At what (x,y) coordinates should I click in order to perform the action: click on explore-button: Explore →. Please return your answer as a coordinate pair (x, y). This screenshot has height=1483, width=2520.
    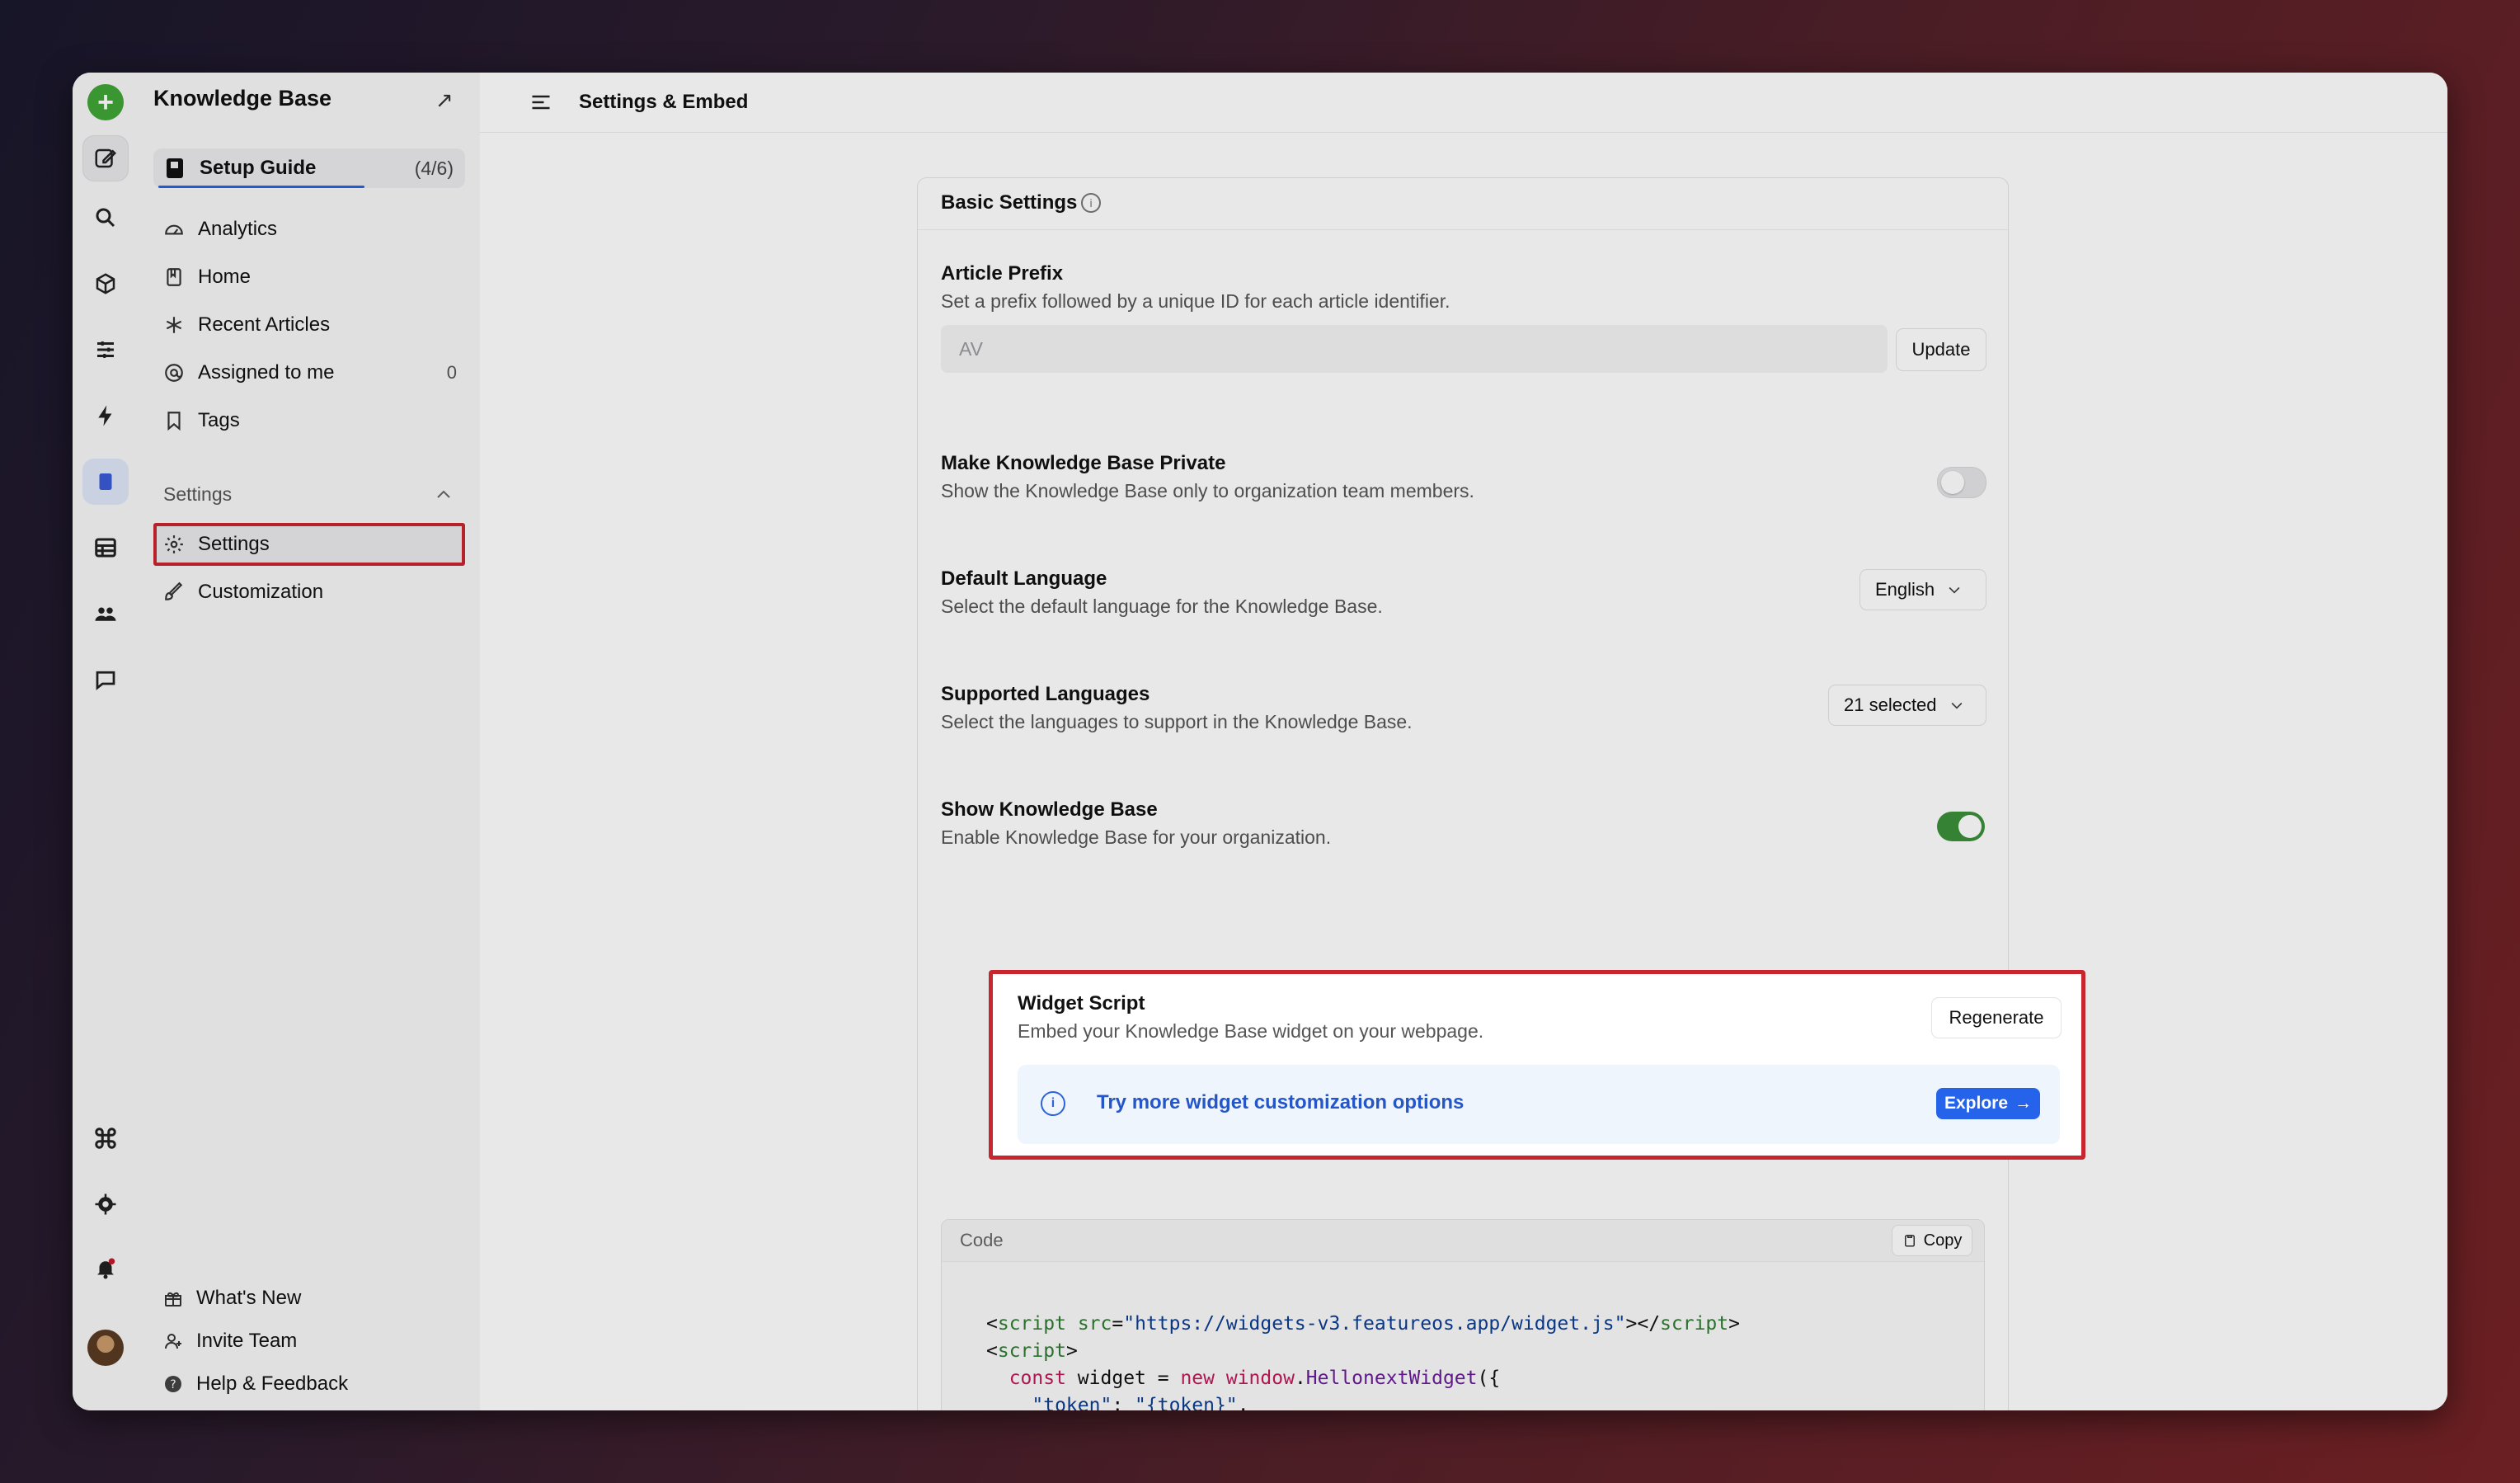
    Looking at the image, I should click on (1988, 1103).